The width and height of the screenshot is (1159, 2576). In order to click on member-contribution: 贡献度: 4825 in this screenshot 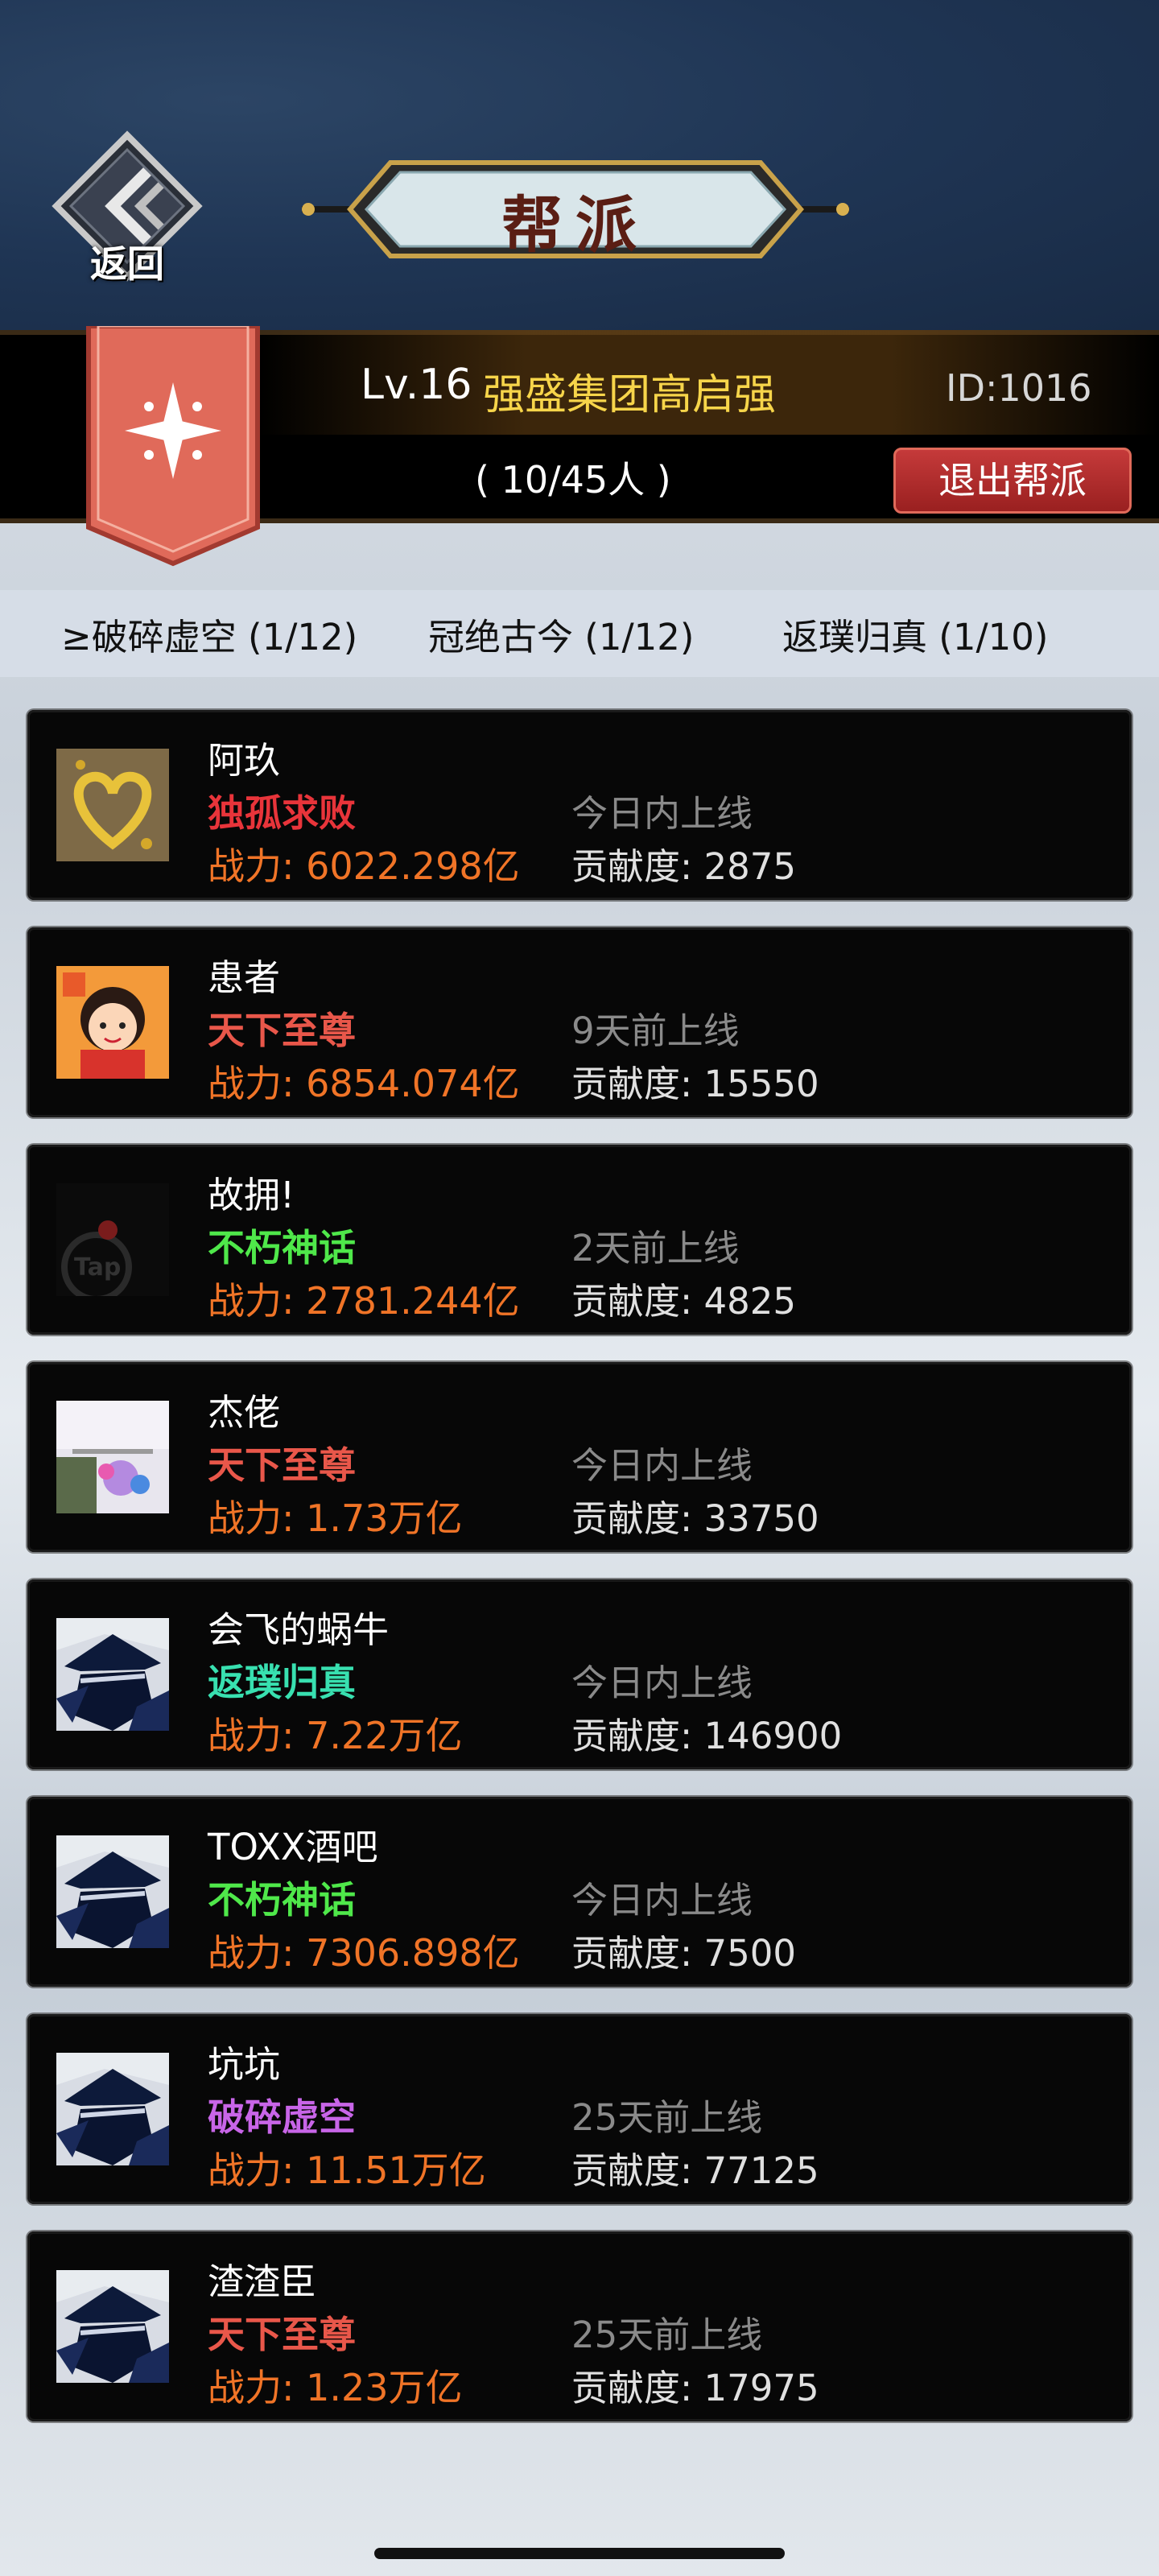, I will do `click(683, 1301)`.